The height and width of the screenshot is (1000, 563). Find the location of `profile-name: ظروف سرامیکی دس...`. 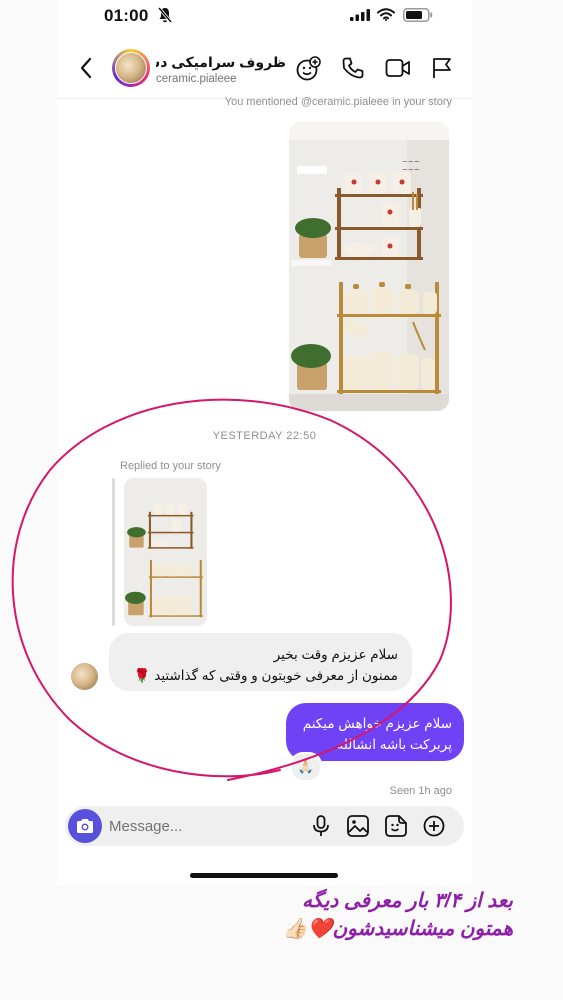

profile-name: ظروف سرامیکی دس... is located at coordinates (221, 62).